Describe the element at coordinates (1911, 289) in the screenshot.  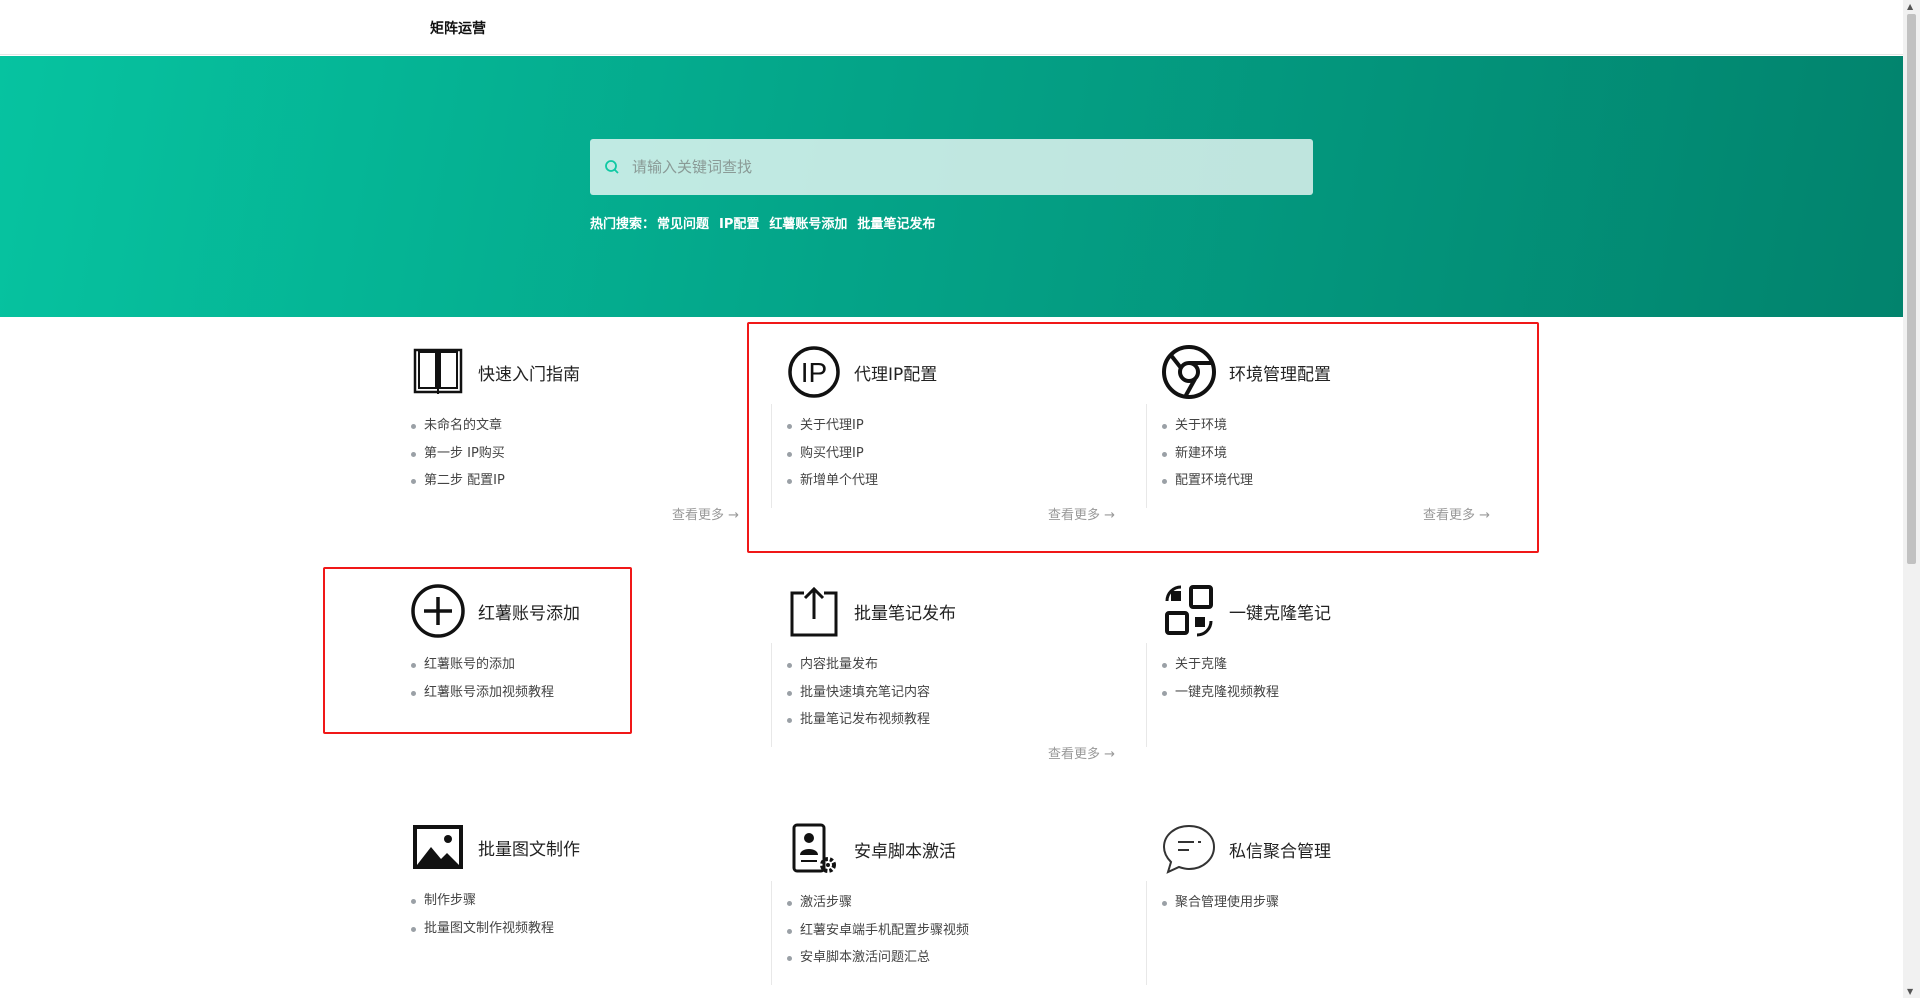
I see `scrollbar-thumb` at that location.